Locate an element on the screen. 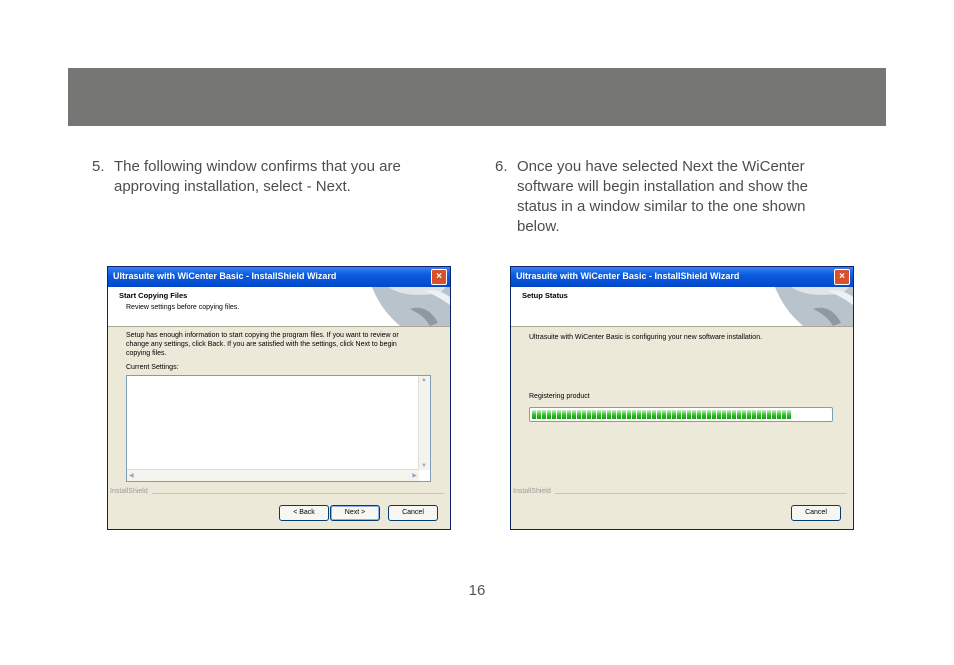 This screenshot has width=954, height=665. step-line: below. is located at coordinates (538, 226).